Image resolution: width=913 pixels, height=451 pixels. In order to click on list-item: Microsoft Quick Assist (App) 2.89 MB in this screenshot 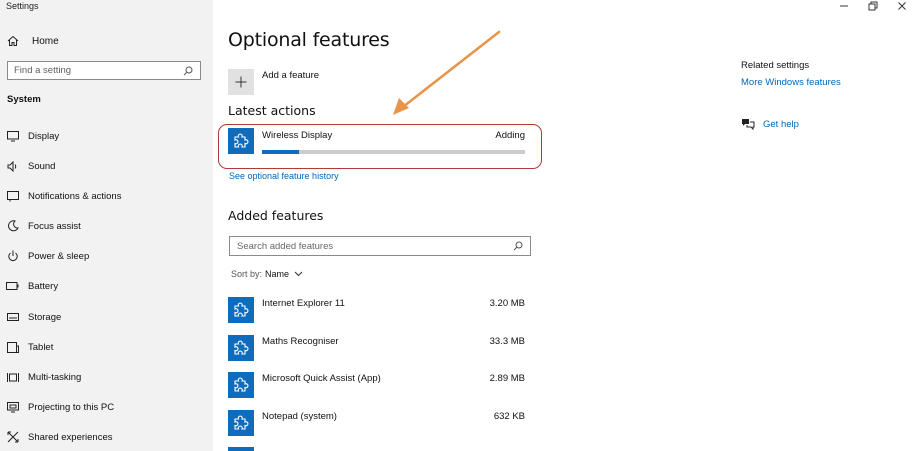, I will do `click(378, 386)`.